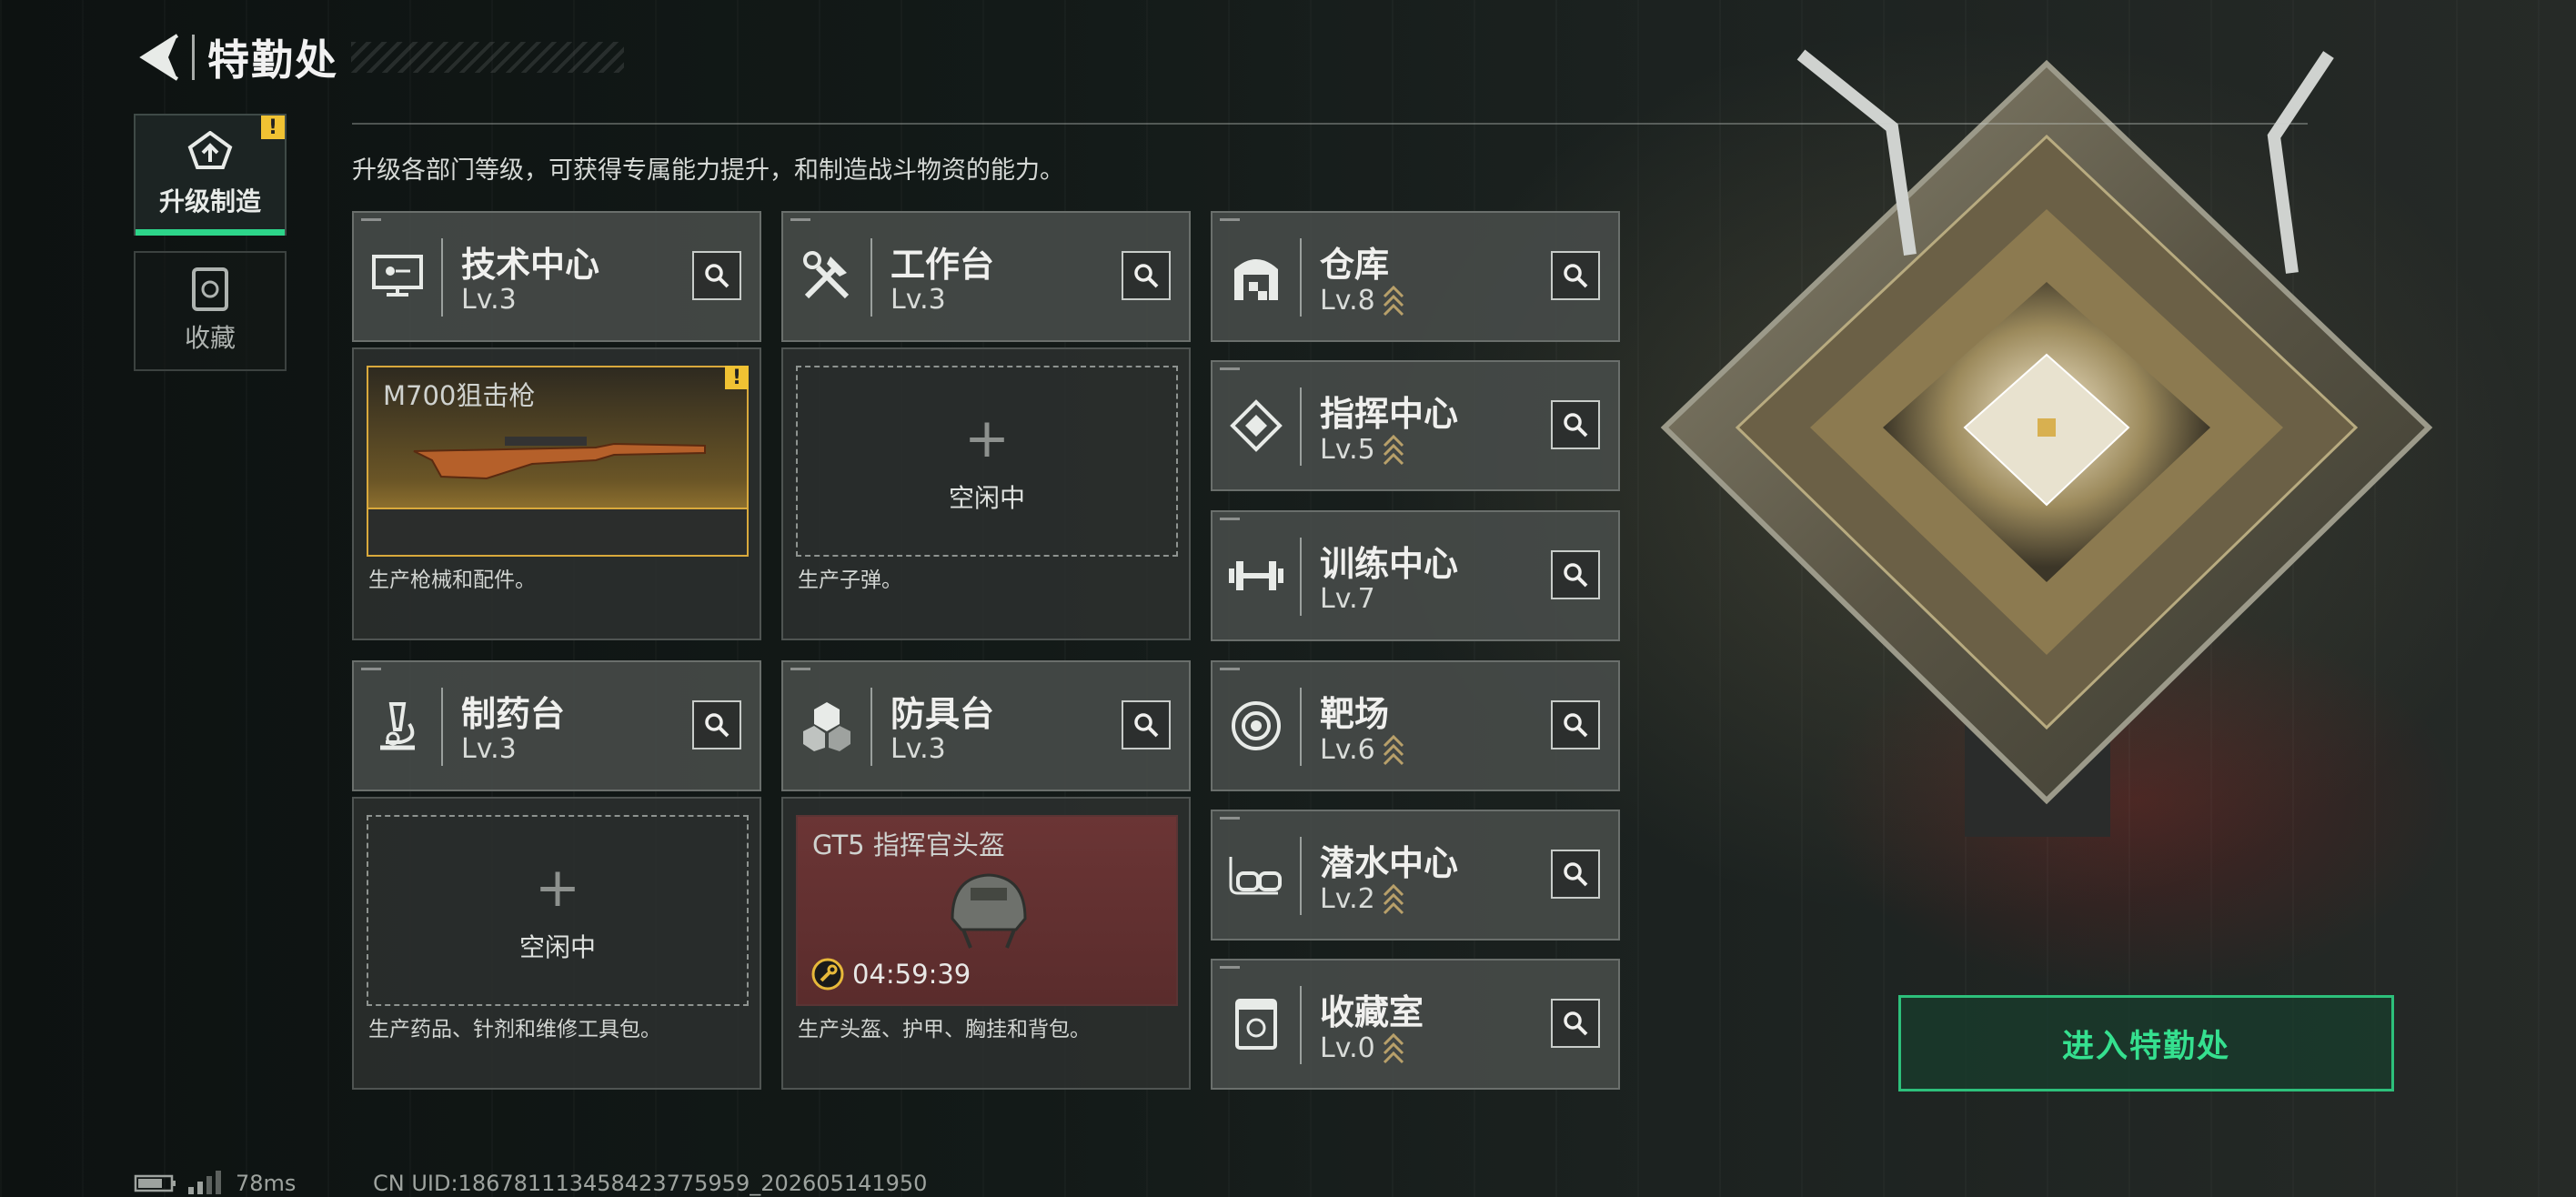  What do you see at coordinates (204, 1182) in the screenshot?
I see `signal-icon` at bounding box center [204, 1182].